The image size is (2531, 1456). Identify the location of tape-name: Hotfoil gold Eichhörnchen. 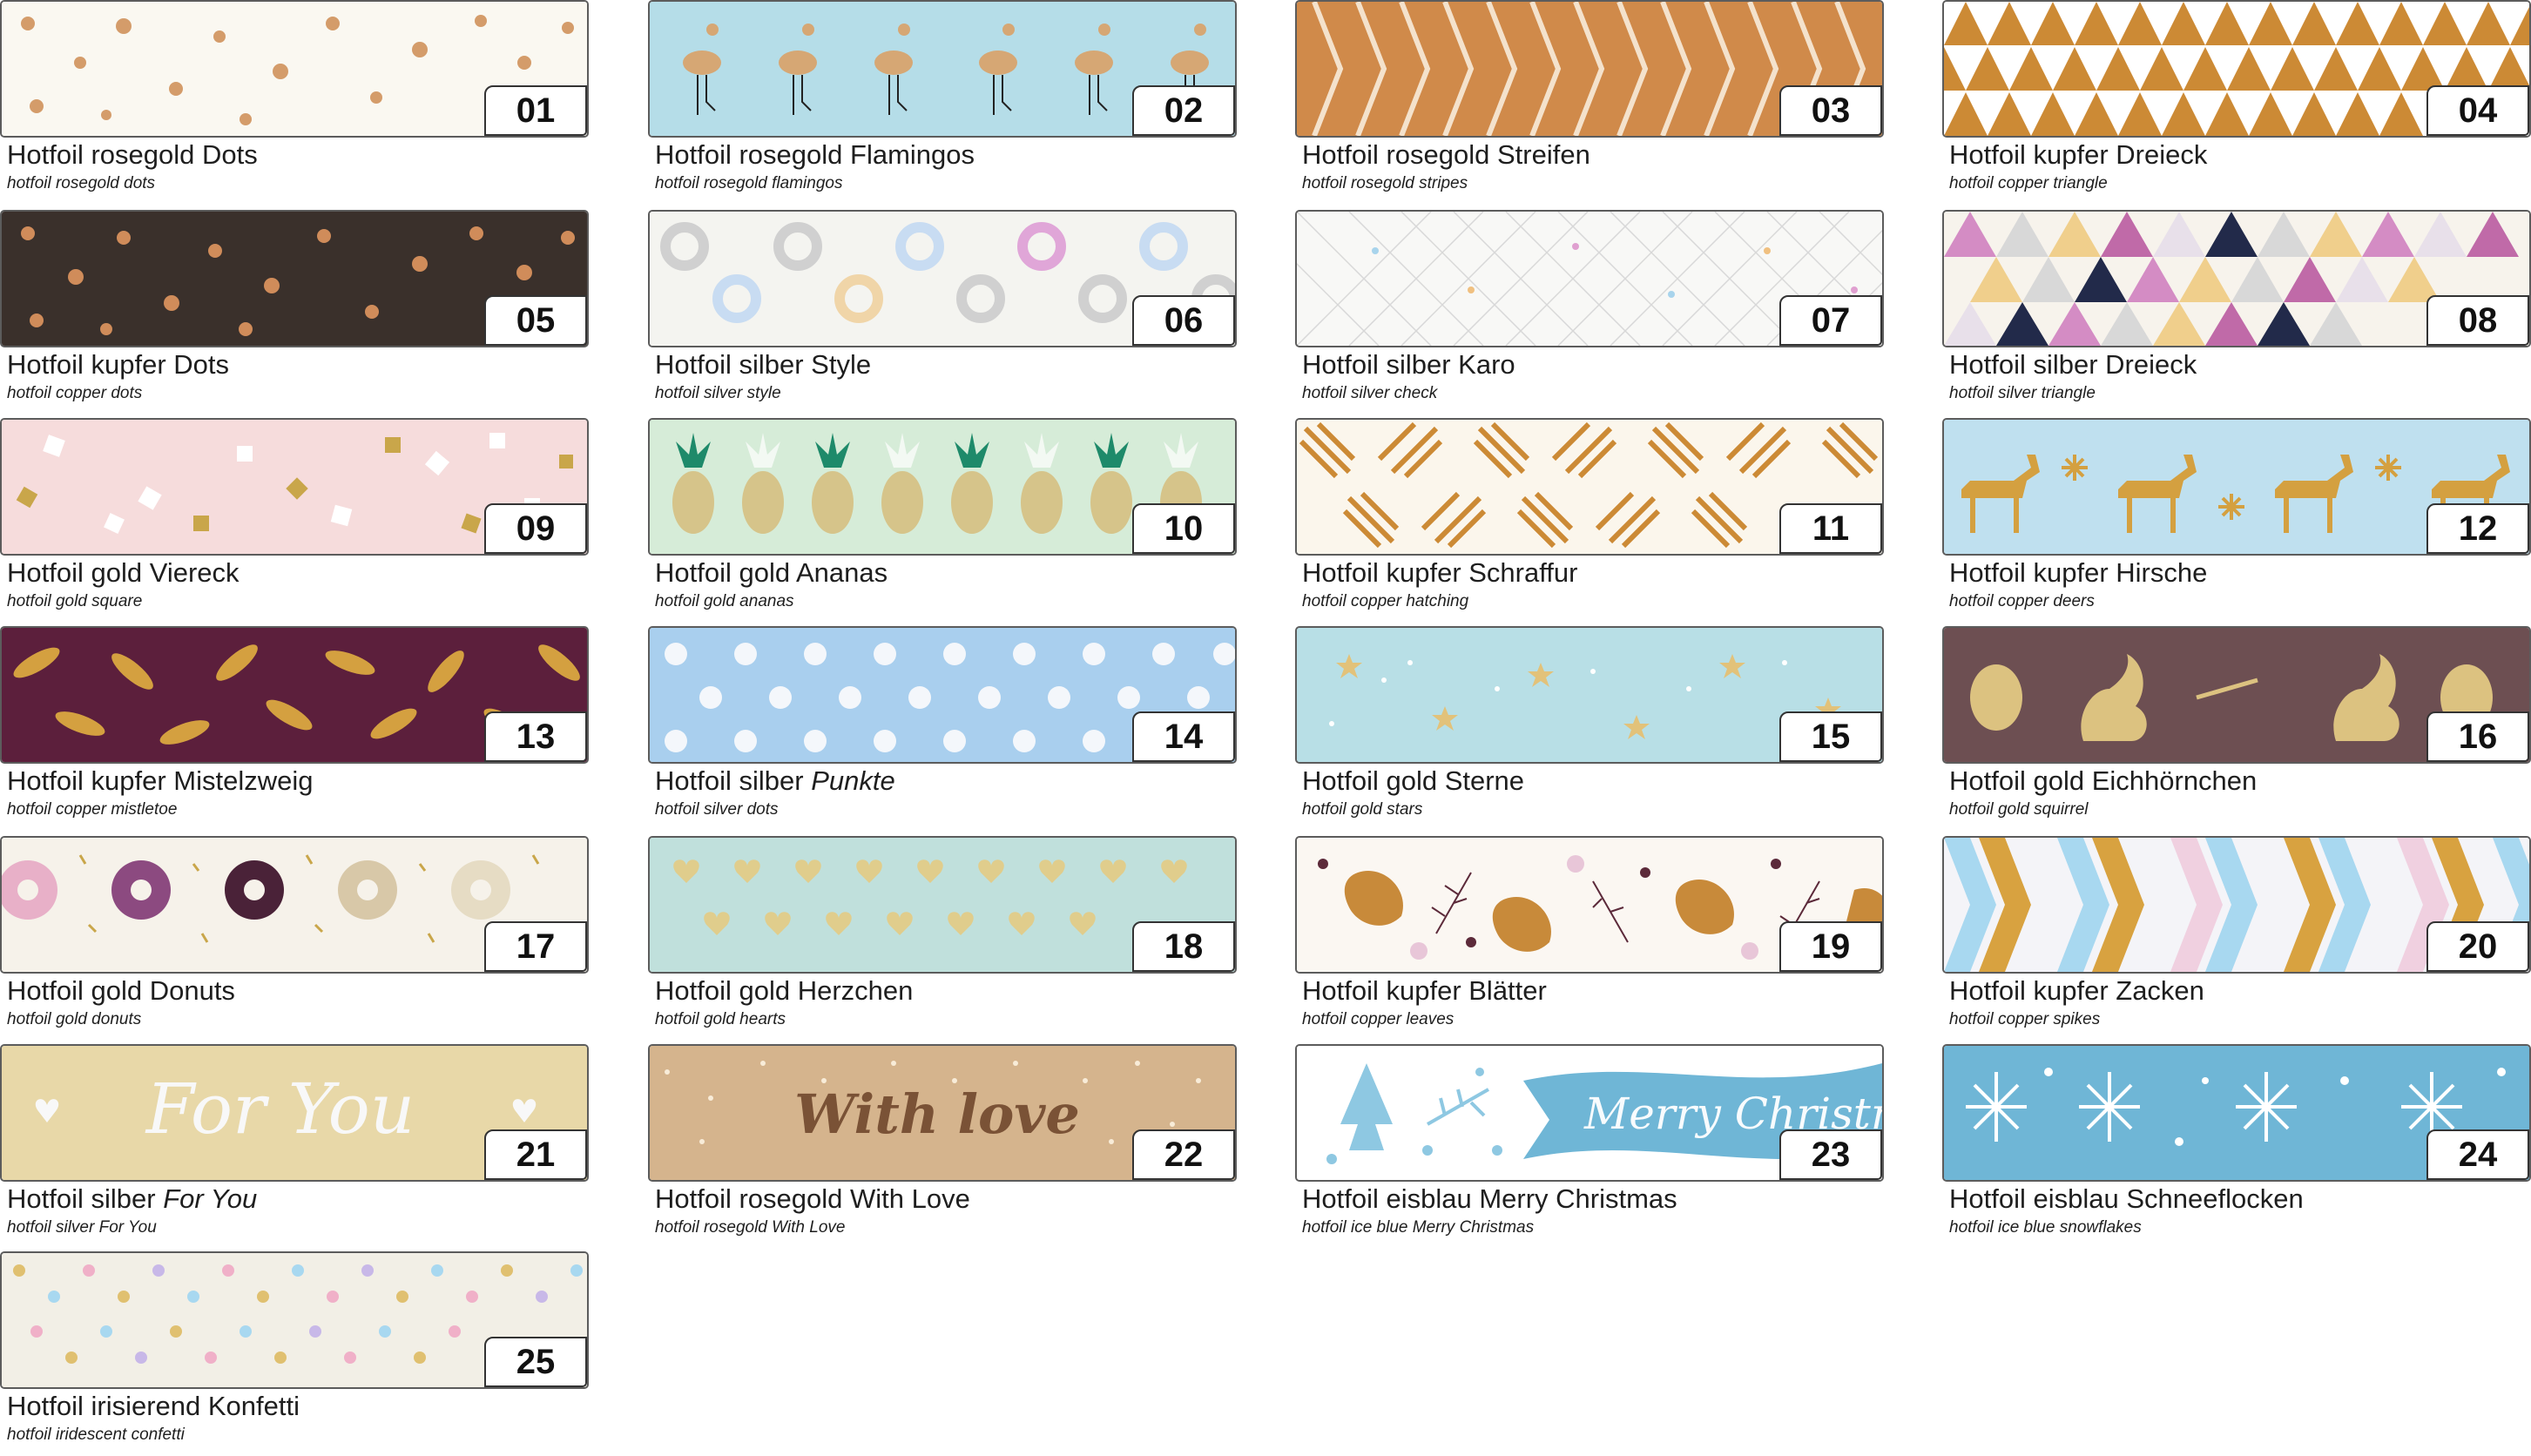
(2103, 780).